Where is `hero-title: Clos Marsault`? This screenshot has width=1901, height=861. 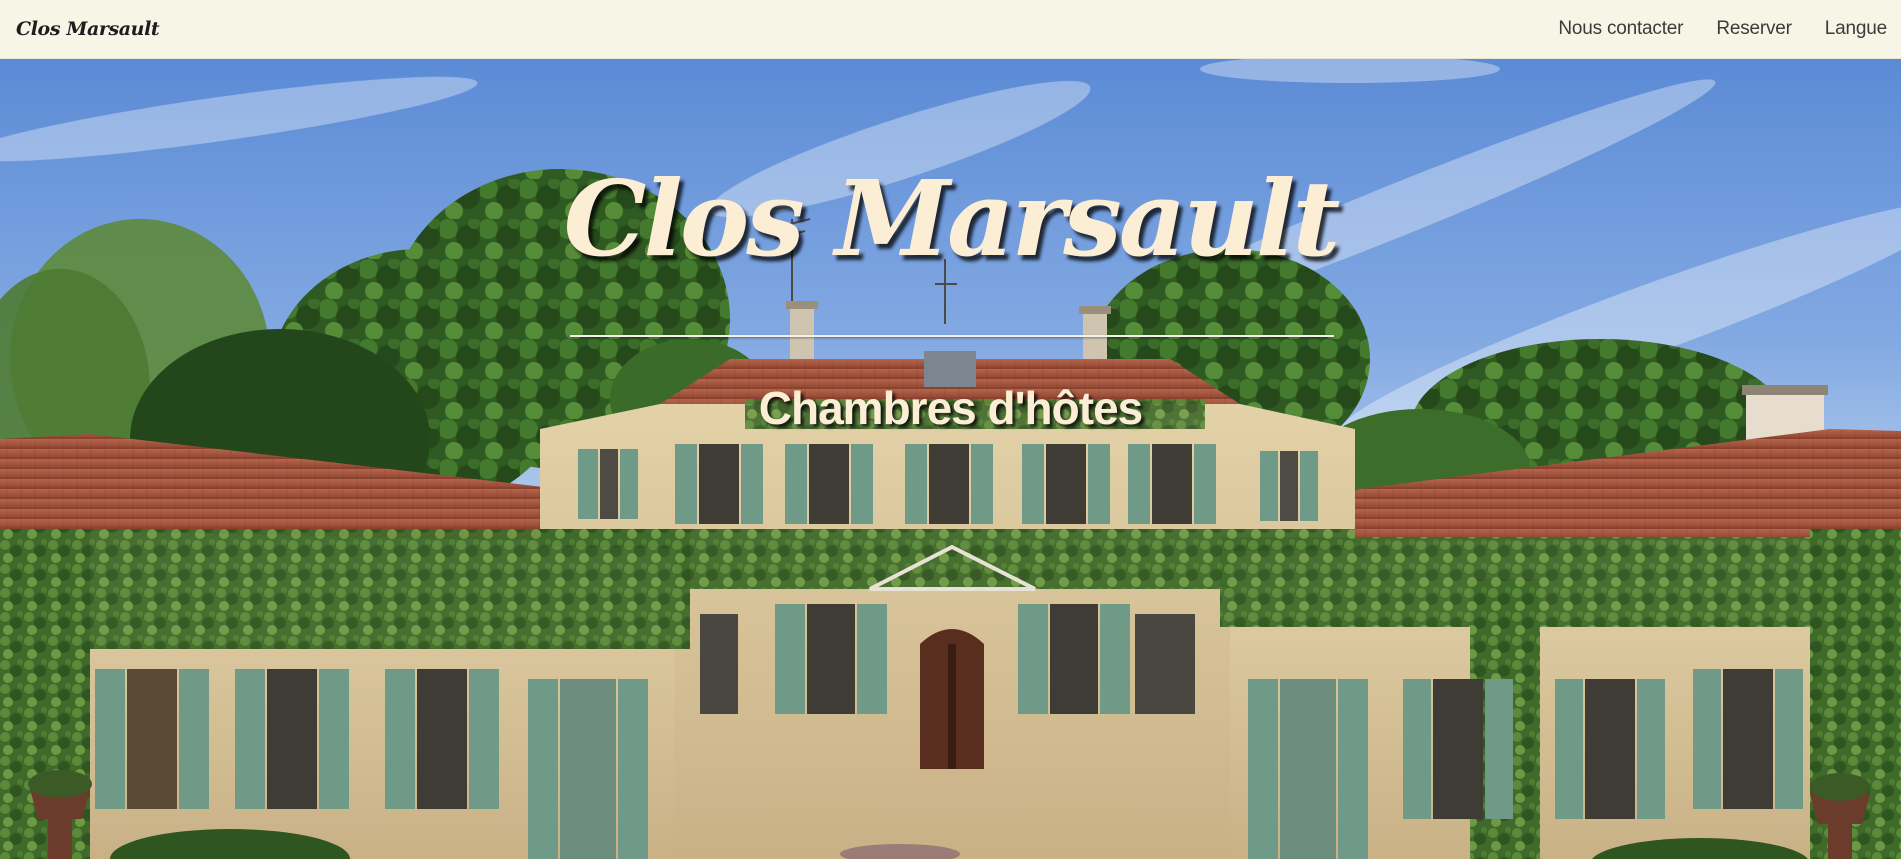
hero-title: Clos Marsault is located at coordinates (952, 218).